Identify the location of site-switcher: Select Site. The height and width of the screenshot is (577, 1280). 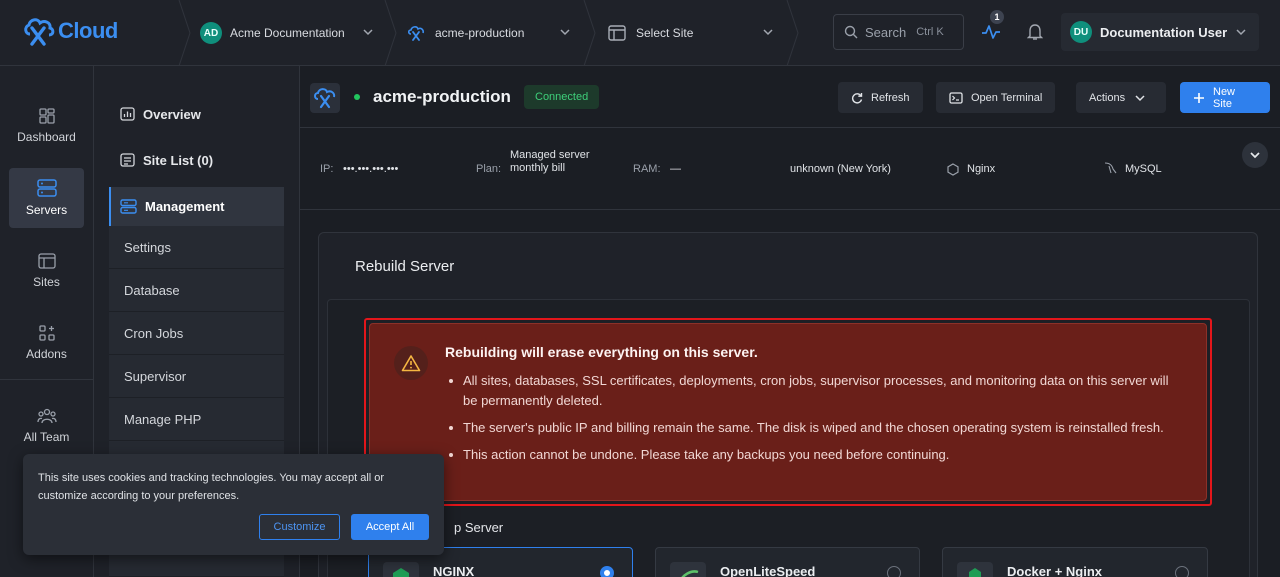
(697, 33).